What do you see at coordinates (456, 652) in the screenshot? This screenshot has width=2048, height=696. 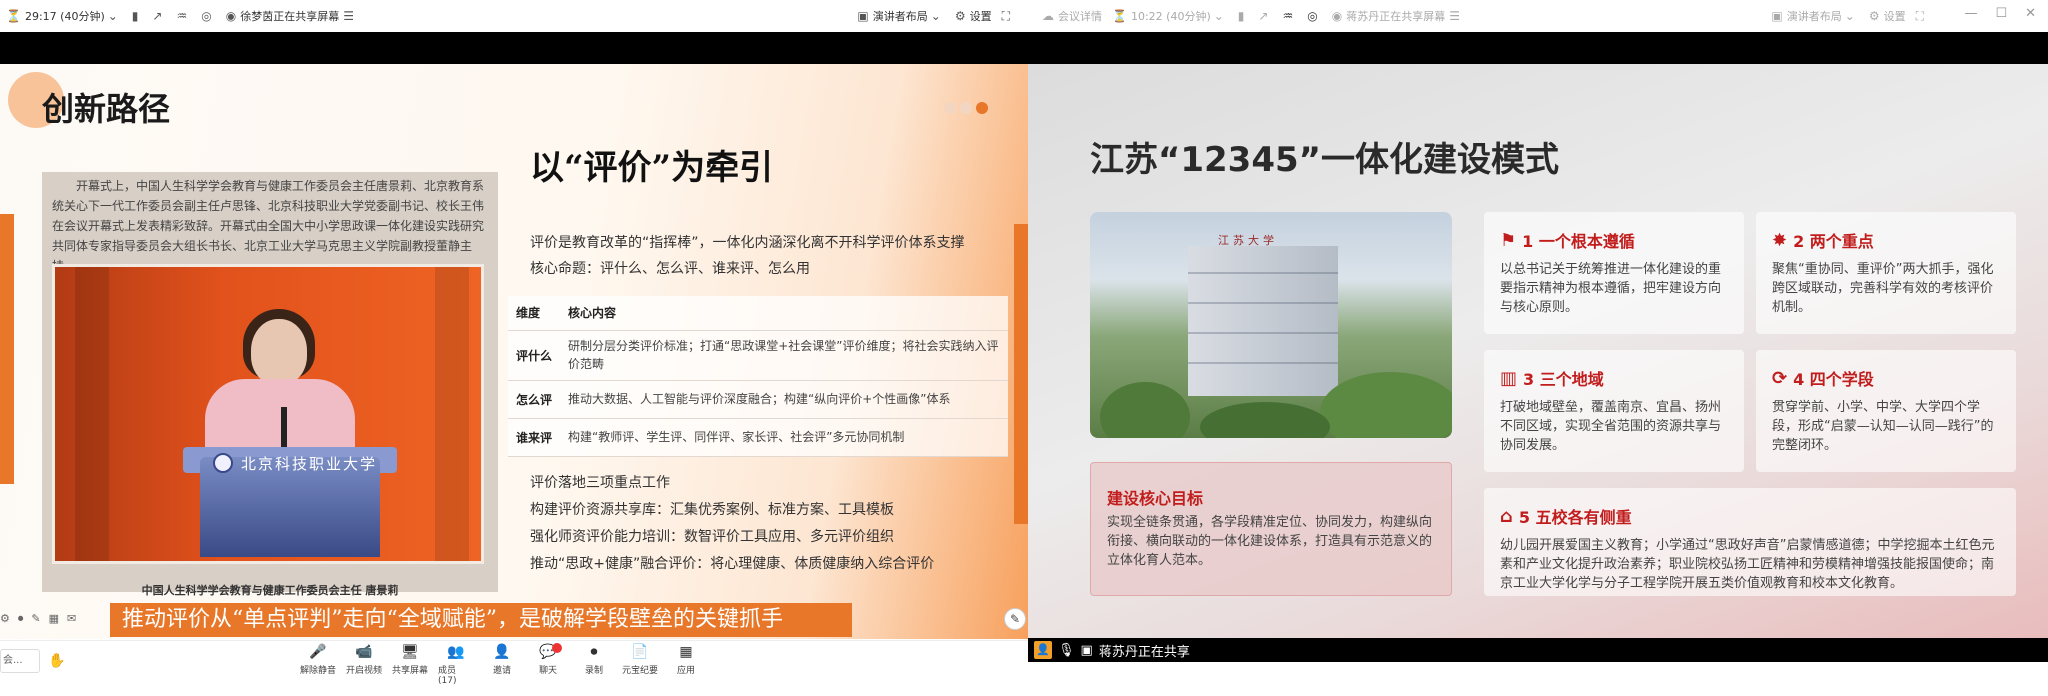 I see `members-icon: 👥` at bounding box center [456, 652].